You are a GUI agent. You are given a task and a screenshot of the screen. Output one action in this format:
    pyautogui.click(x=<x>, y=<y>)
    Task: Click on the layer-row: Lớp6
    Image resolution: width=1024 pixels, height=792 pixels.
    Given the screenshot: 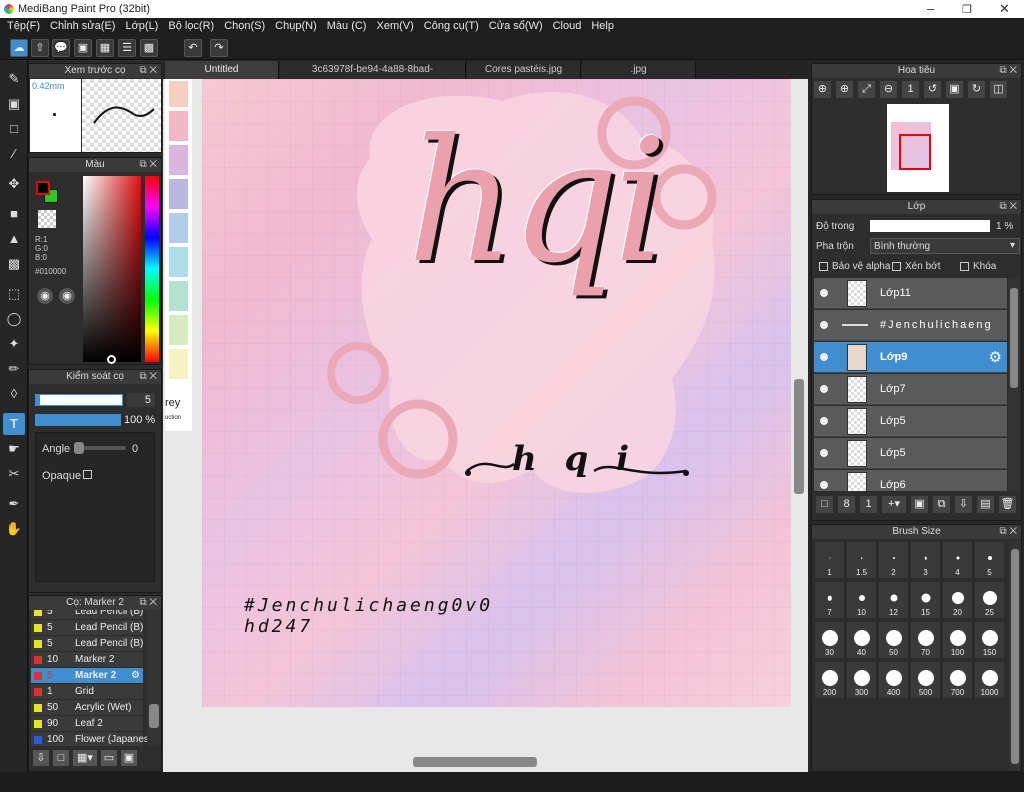 What is the action you would take?
    pyautogui.click(x=910, y=480)
    